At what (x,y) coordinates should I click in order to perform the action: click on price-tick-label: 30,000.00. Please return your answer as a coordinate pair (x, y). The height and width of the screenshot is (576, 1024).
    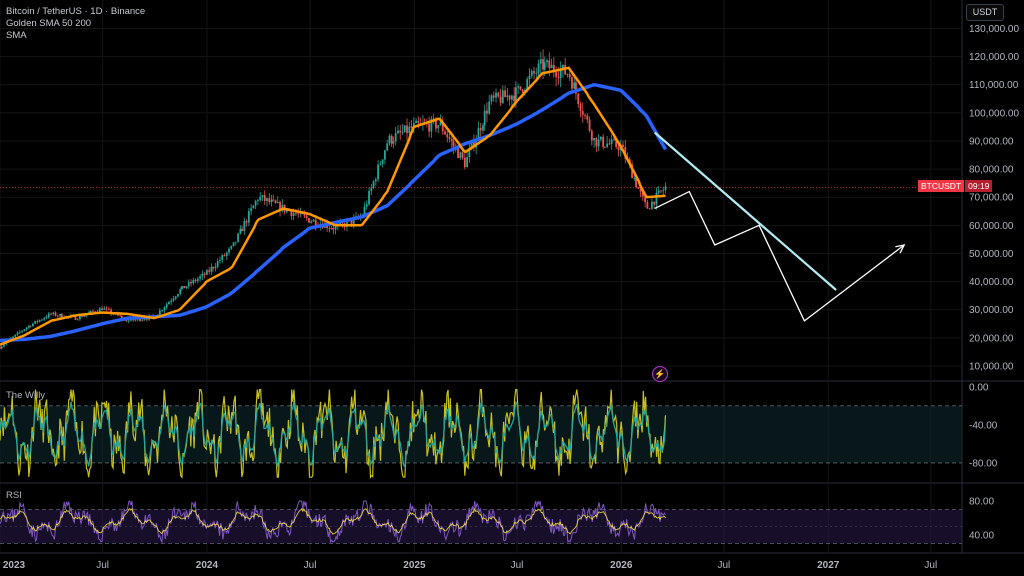
    Looking at the image, I should click on (991, 310).